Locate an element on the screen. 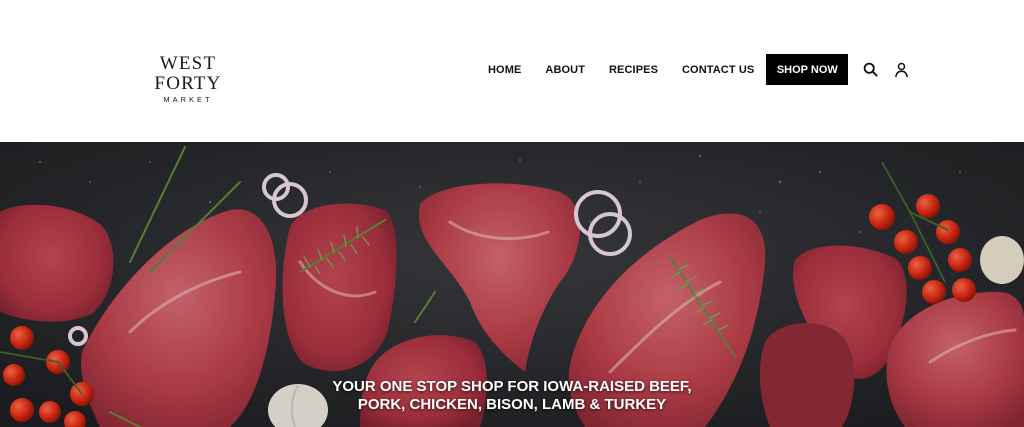 The image size is (1024, 427). search-button is located at coordinates (870, 70).